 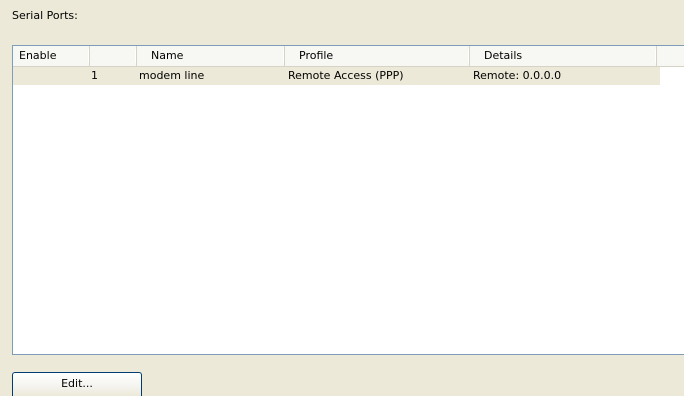 I want to click on column-header-enable: Enable, so click(x=51, y=56).